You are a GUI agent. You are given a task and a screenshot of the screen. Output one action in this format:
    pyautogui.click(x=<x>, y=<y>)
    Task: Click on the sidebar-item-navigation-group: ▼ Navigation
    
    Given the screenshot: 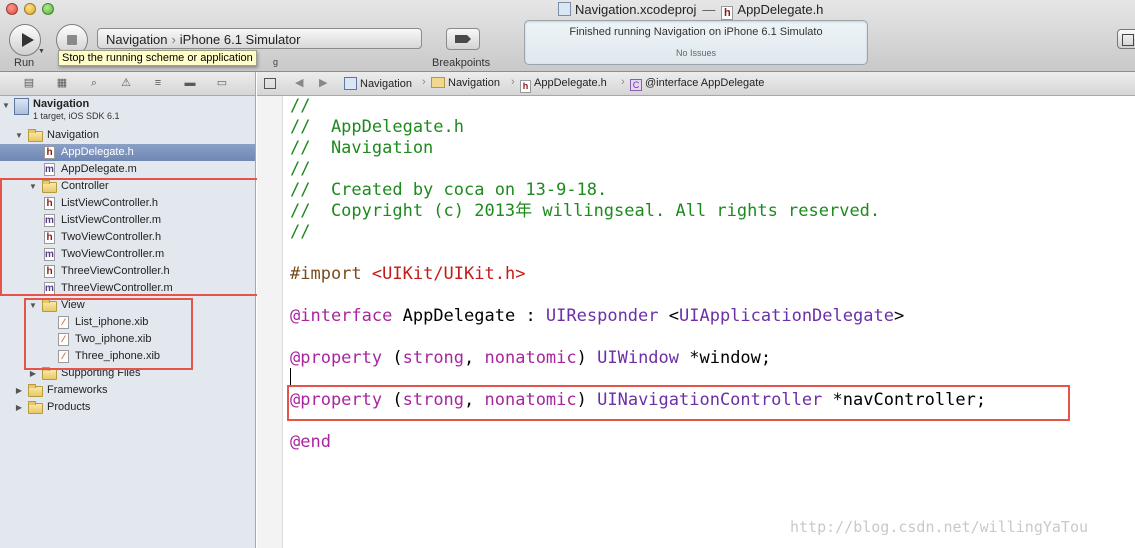 What is the action you would take?
    pyautogui.click(x=127, y=135)
    